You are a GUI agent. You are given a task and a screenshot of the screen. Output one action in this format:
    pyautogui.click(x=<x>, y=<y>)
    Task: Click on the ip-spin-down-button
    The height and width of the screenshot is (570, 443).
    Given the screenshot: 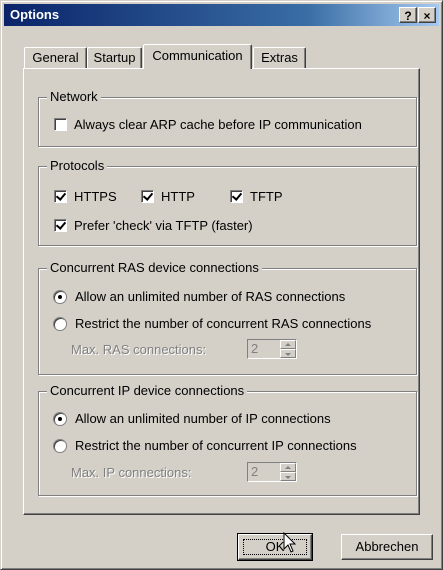 What is the action you would take?
    pyautogui.click(x=288, y=476)
    